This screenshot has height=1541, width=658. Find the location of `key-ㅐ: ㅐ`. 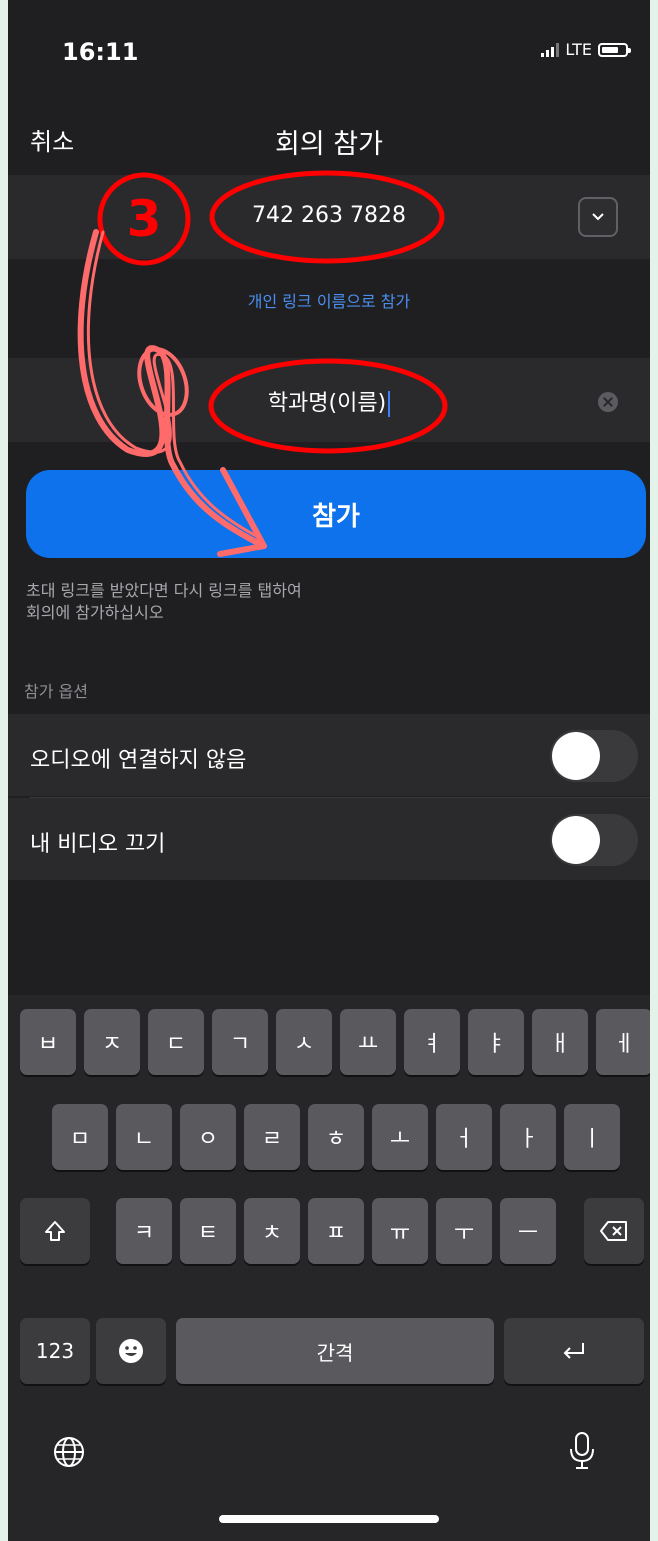

key-ㅐ: ㅐ is located at coordinates (560, 1042).